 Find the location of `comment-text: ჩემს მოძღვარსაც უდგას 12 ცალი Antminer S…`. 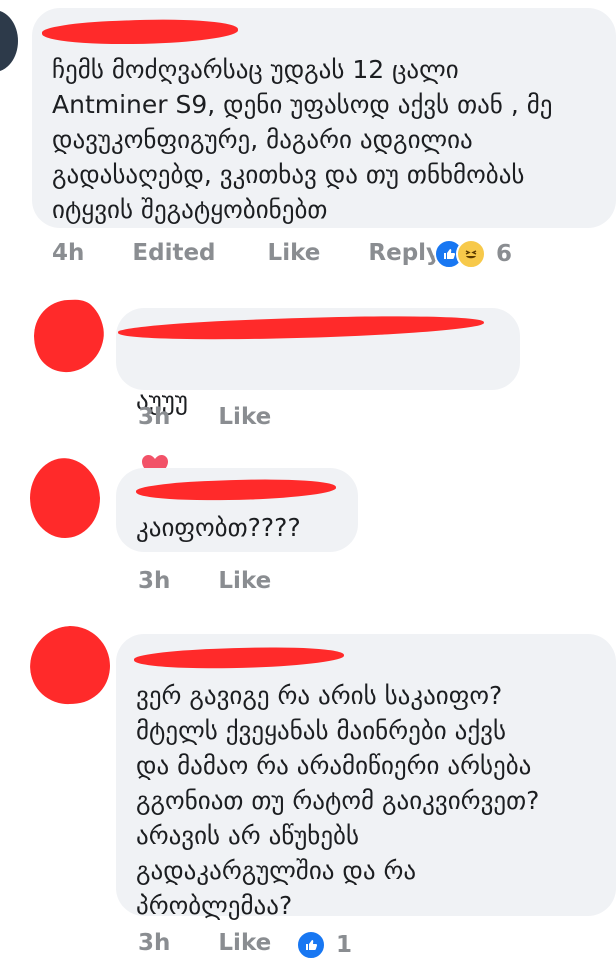

comment-text: ჩემს მოძღვარსაც უდგას 12 ცალი Antminer S… is located at coordinates (302, 139).